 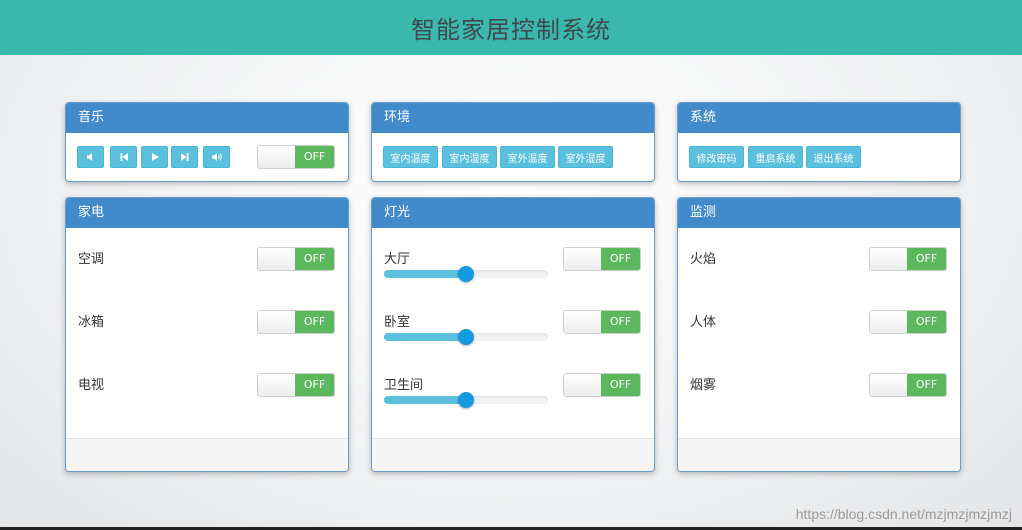 What do you see at coordinates (819, 118) in the screenshot?
I see `system-panel-title: 系统` at bounding box center [819, 118].